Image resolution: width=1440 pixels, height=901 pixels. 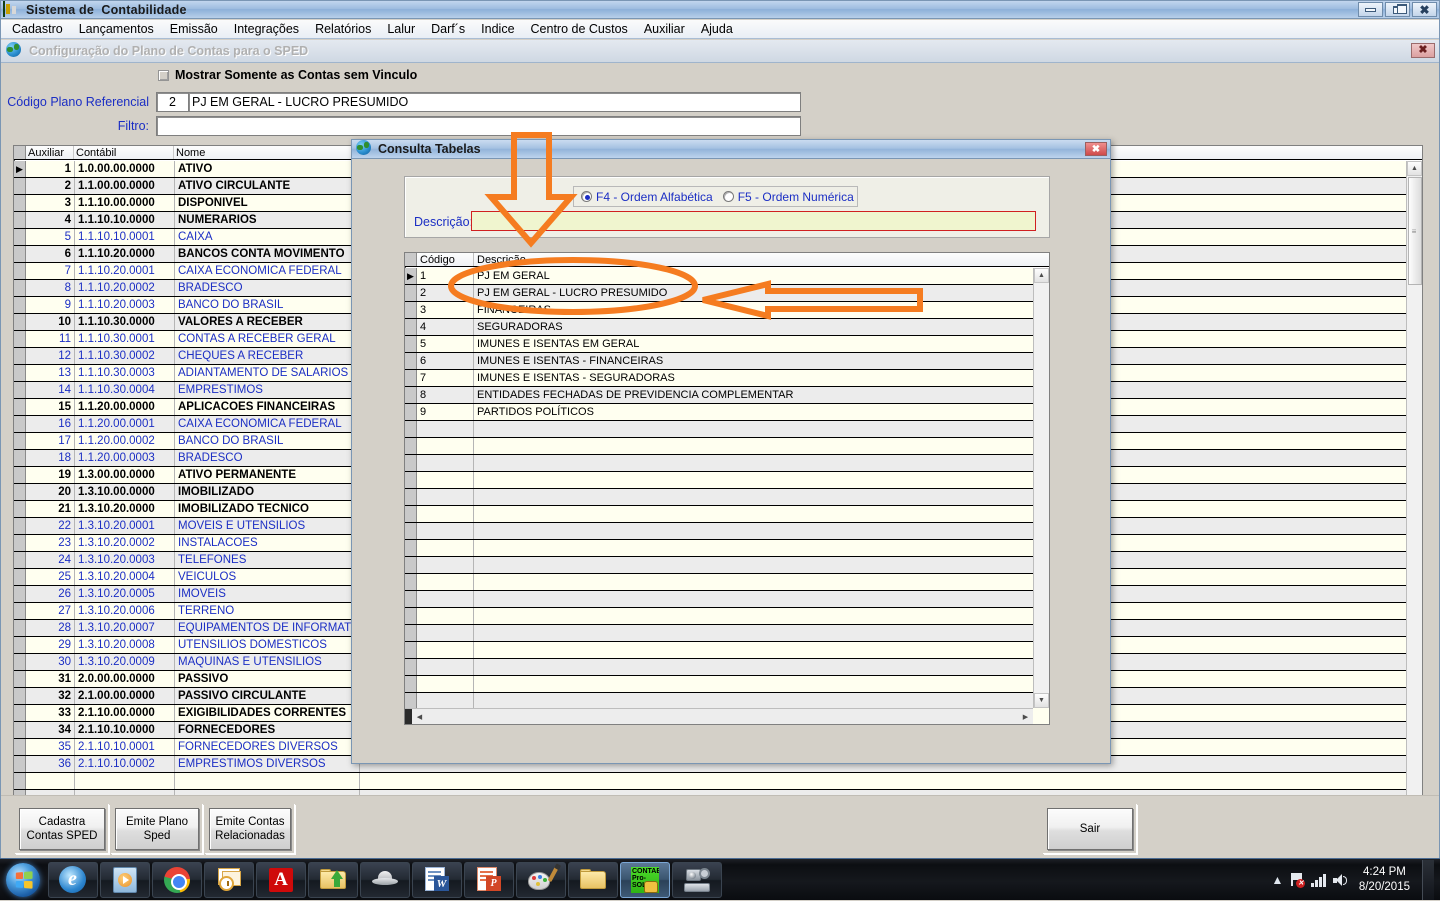 I want to click on cell-contabil: 1.1.10.10.0001, so click(x=124, y=237).